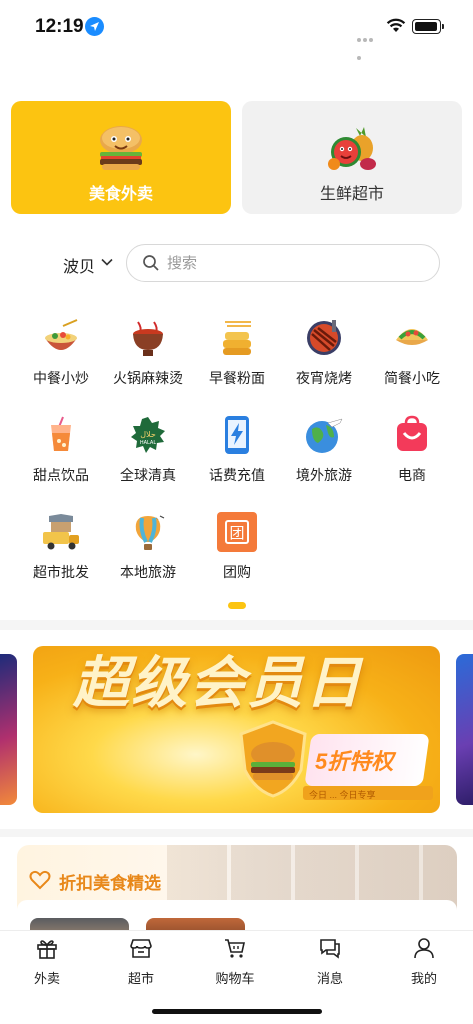 The width and height of the screenshot is (473, 1024). I want to click on category-label: 早餐粉面, so click(237, 378).